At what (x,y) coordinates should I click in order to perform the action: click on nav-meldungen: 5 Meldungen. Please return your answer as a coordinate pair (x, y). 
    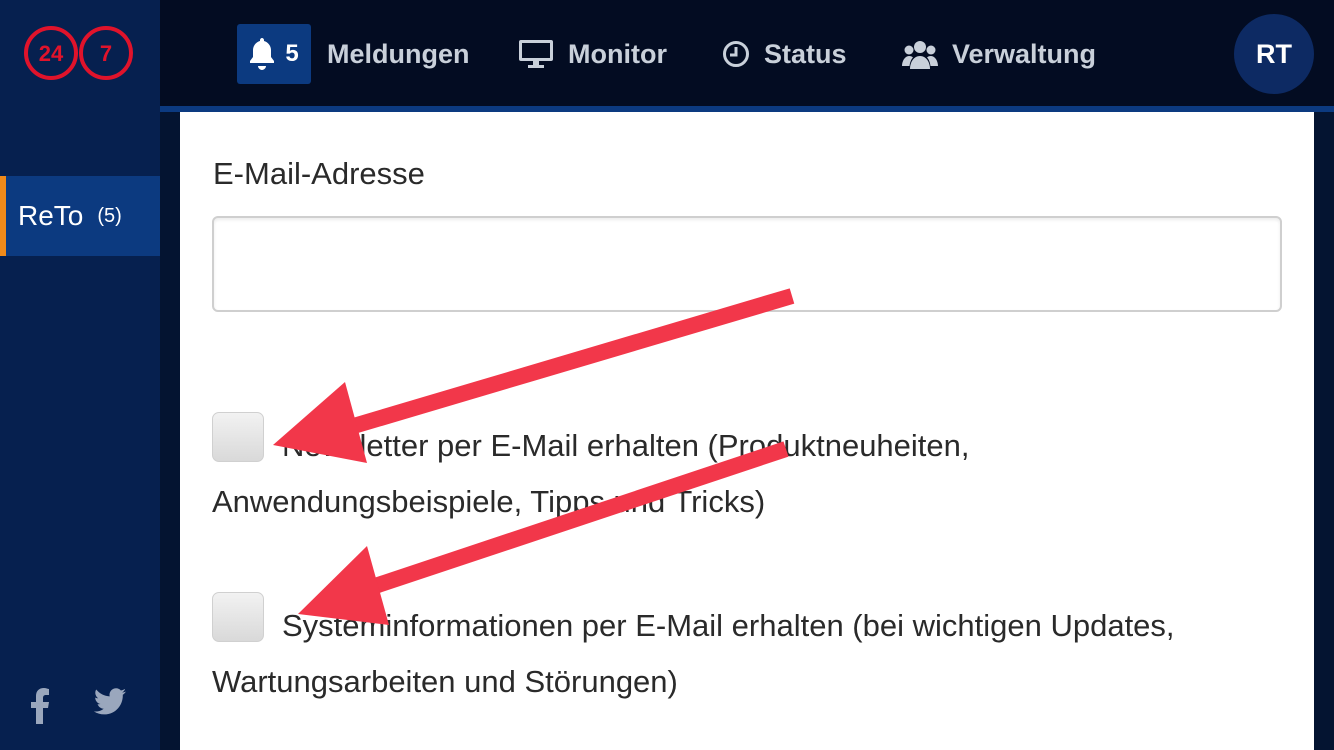
    Looking at the image, I should click on (353, 54).